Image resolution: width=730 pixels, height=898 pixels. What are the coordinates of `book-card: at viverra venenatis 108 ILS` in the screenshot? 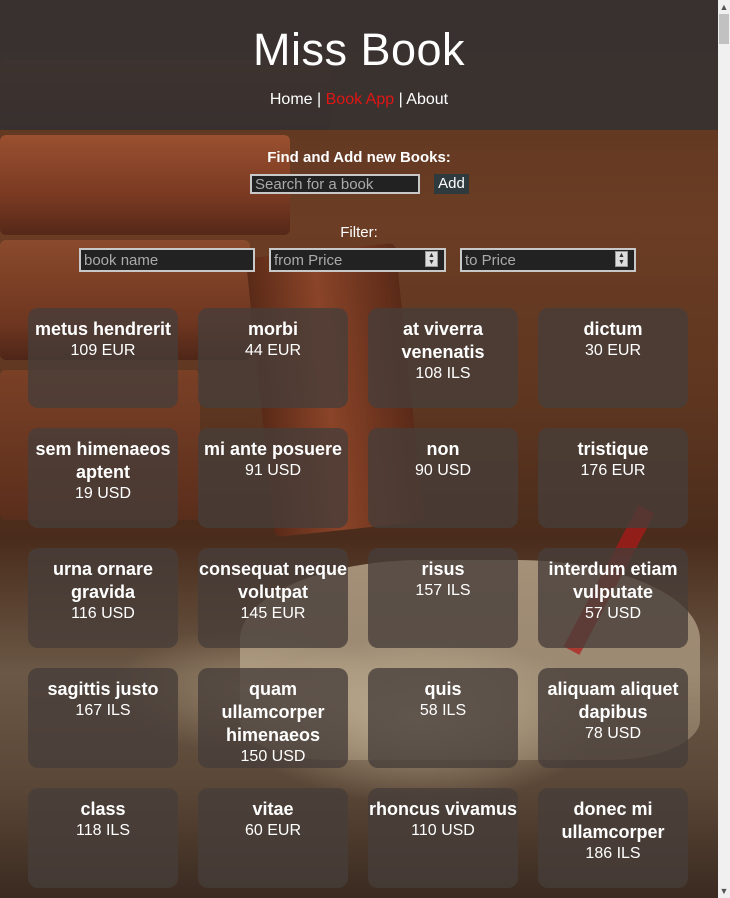 It's located at (443, 358).